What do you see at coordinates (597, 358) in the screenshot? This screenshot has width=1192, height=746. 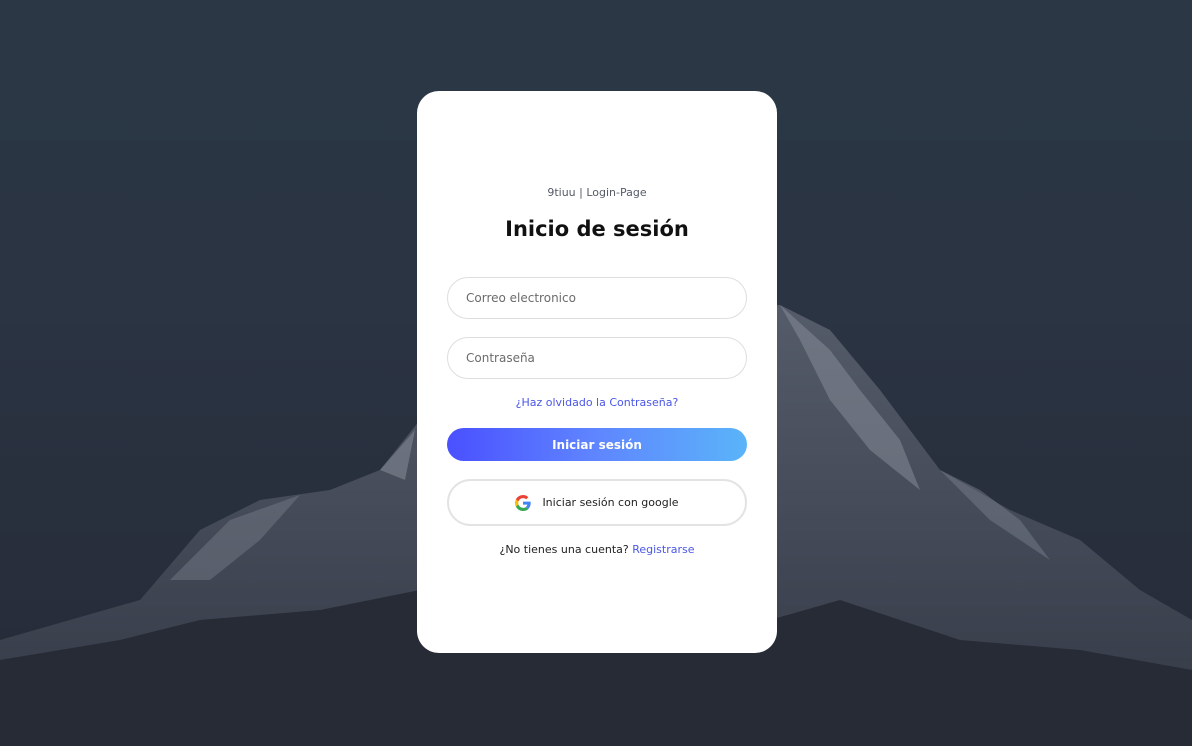 I see `password-field` at bounding box center [597, 358].